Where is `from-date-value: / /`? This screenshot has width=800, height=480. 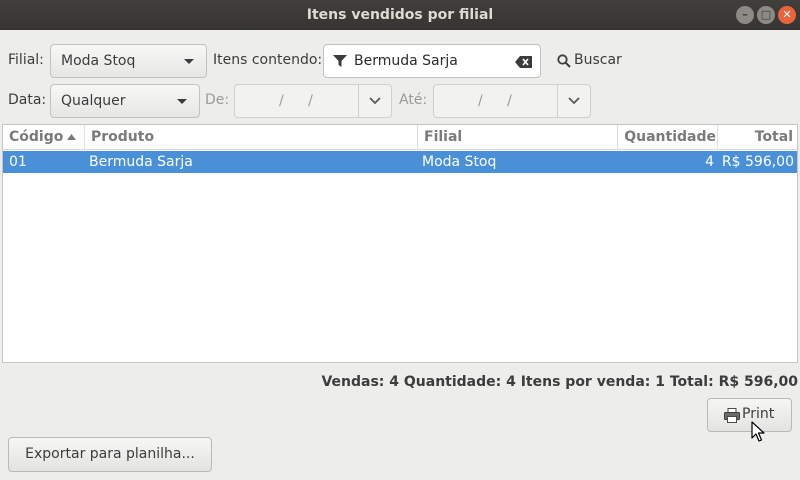
from-date-value: / / is located at coordinates (296, 101).